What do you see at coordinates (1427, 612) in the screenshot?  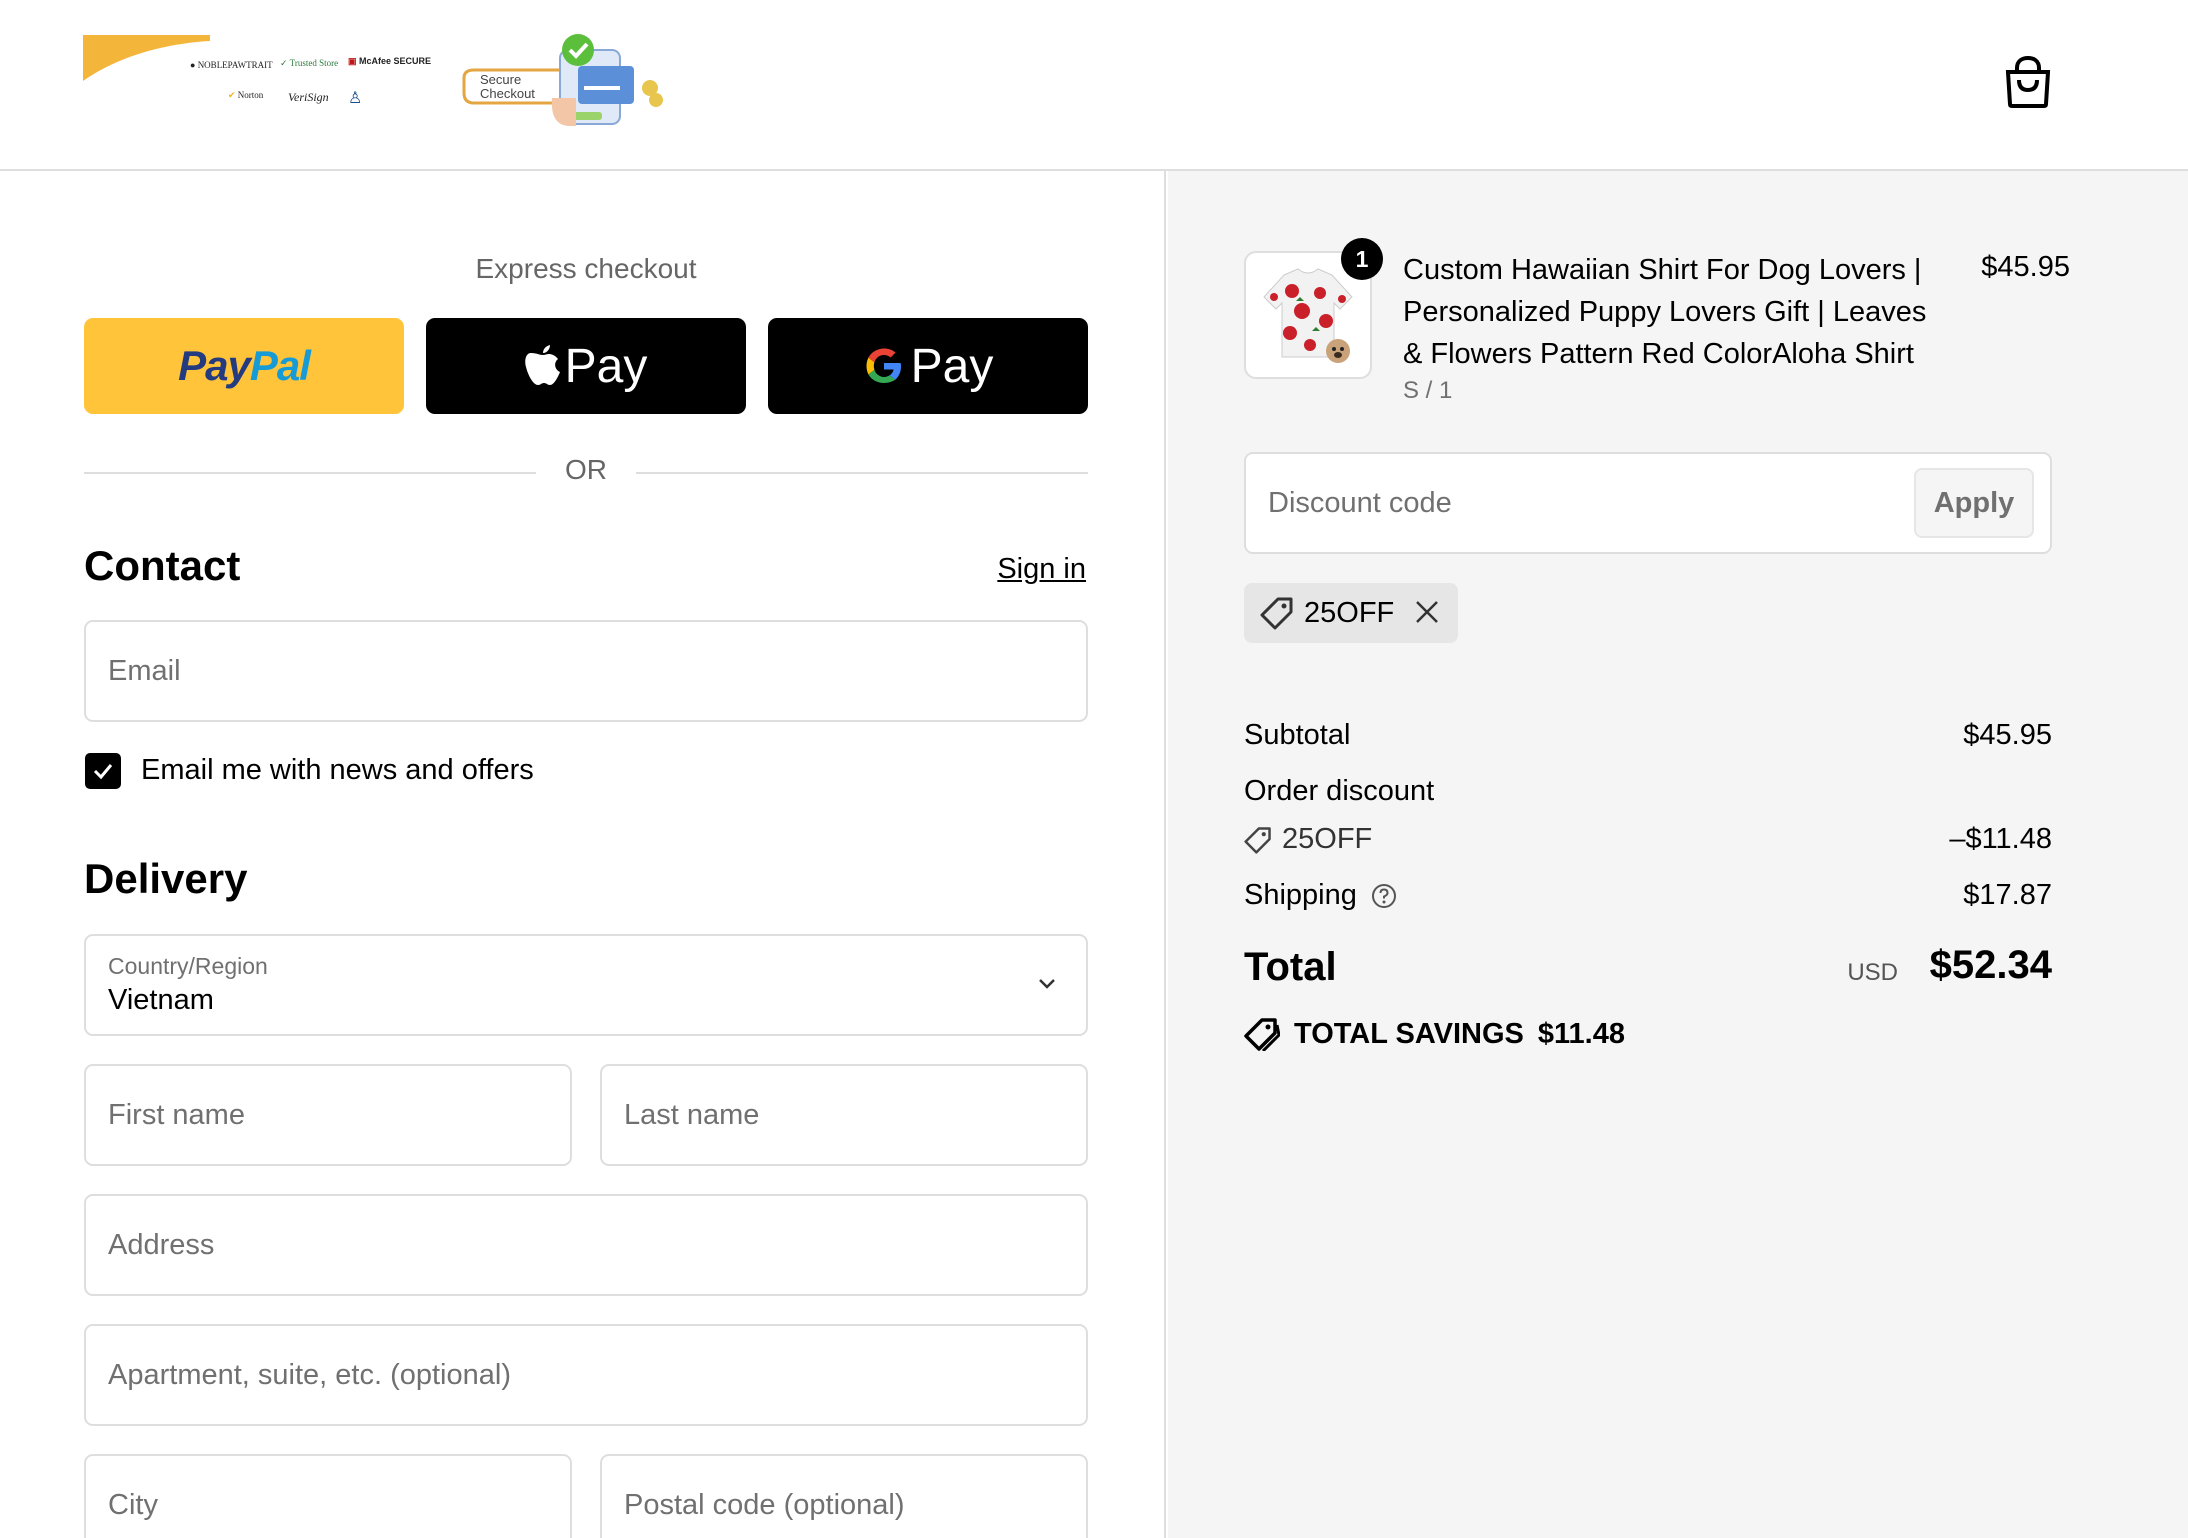 I see `close-icon` at bounding box center [1427, 612].